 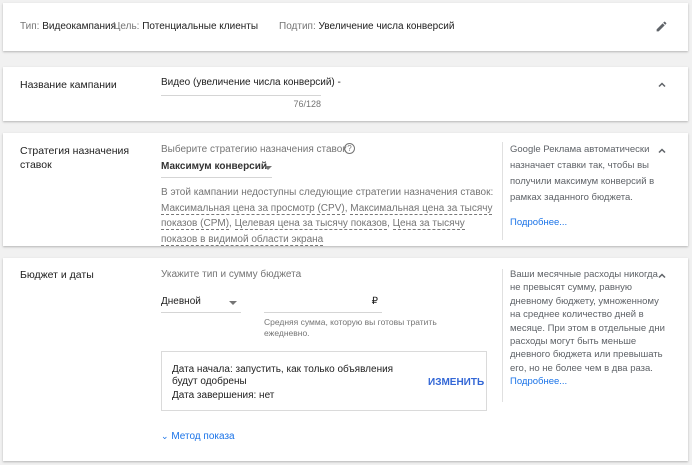 What do you see at coordinates (253, 208) in the screenshot?
I see `strategy-cpv: Максимальная цена за просмотр (CPV)` at bounding box center [253, 208].